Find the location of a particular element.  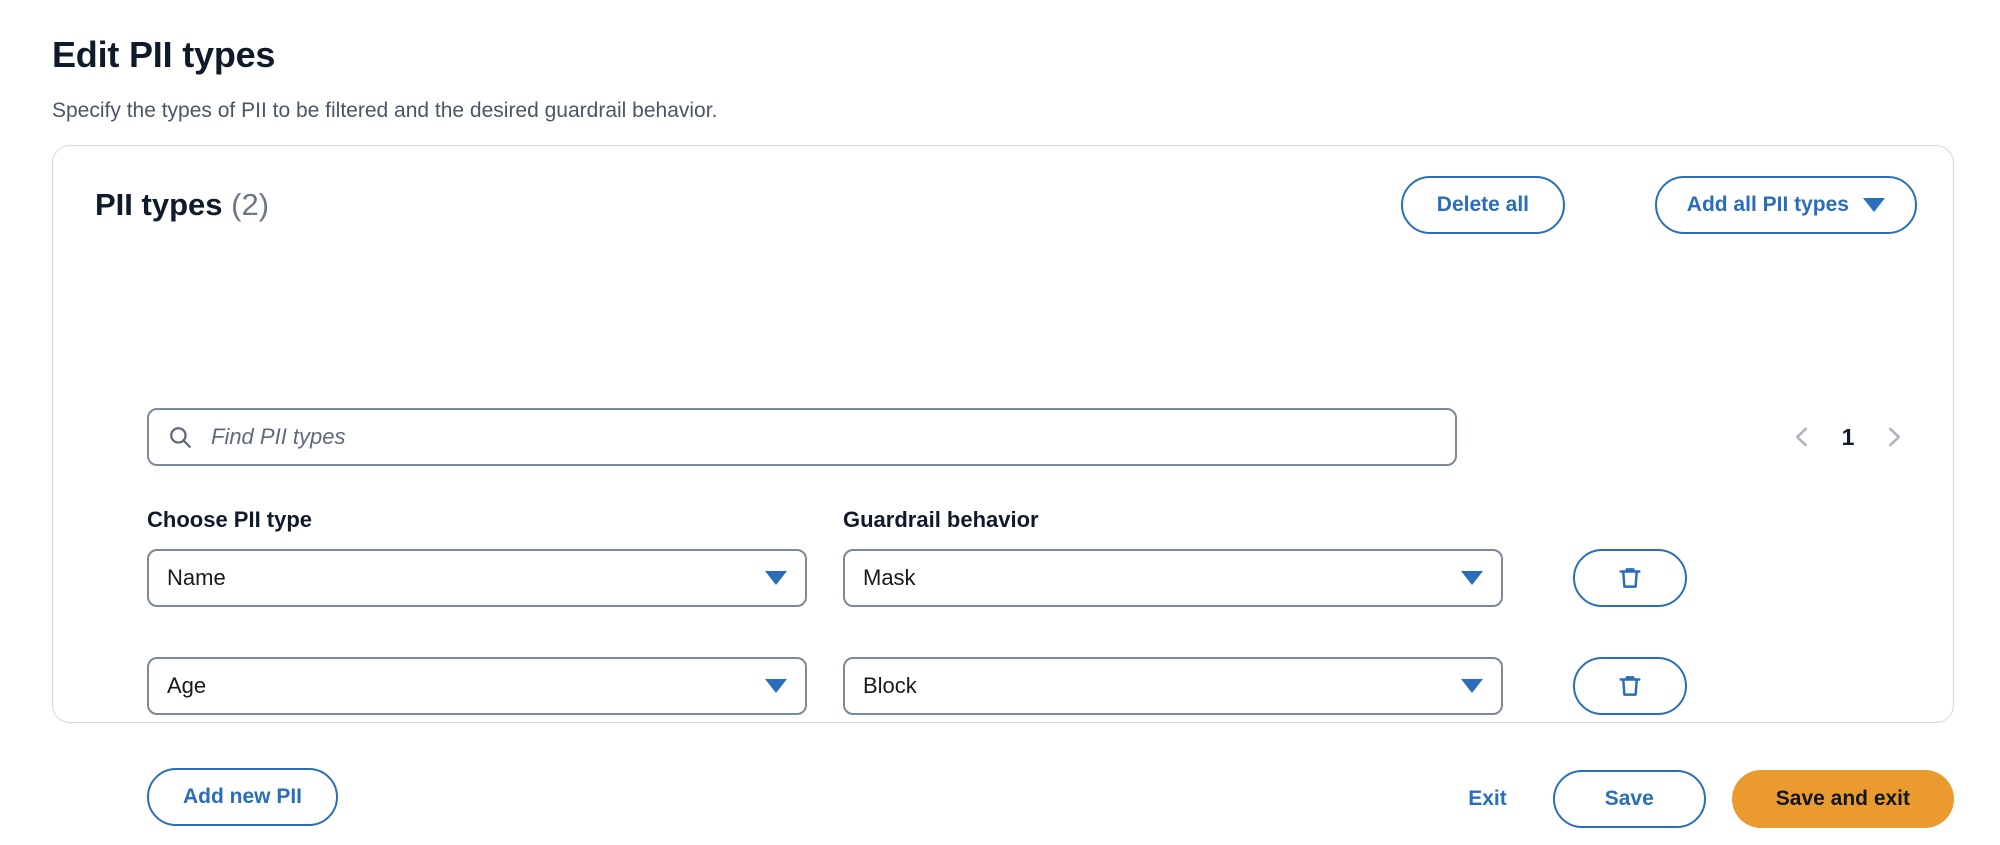

add-new-pii-button: Add new PII is located at coordinates (243, 797).